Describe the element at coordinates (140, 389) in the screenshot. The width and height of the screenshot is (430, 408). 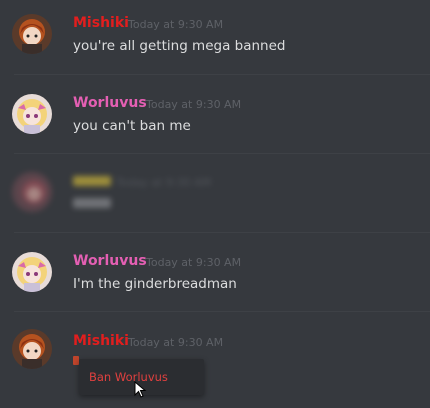
I see `mouse-cursor-icon` at that location.